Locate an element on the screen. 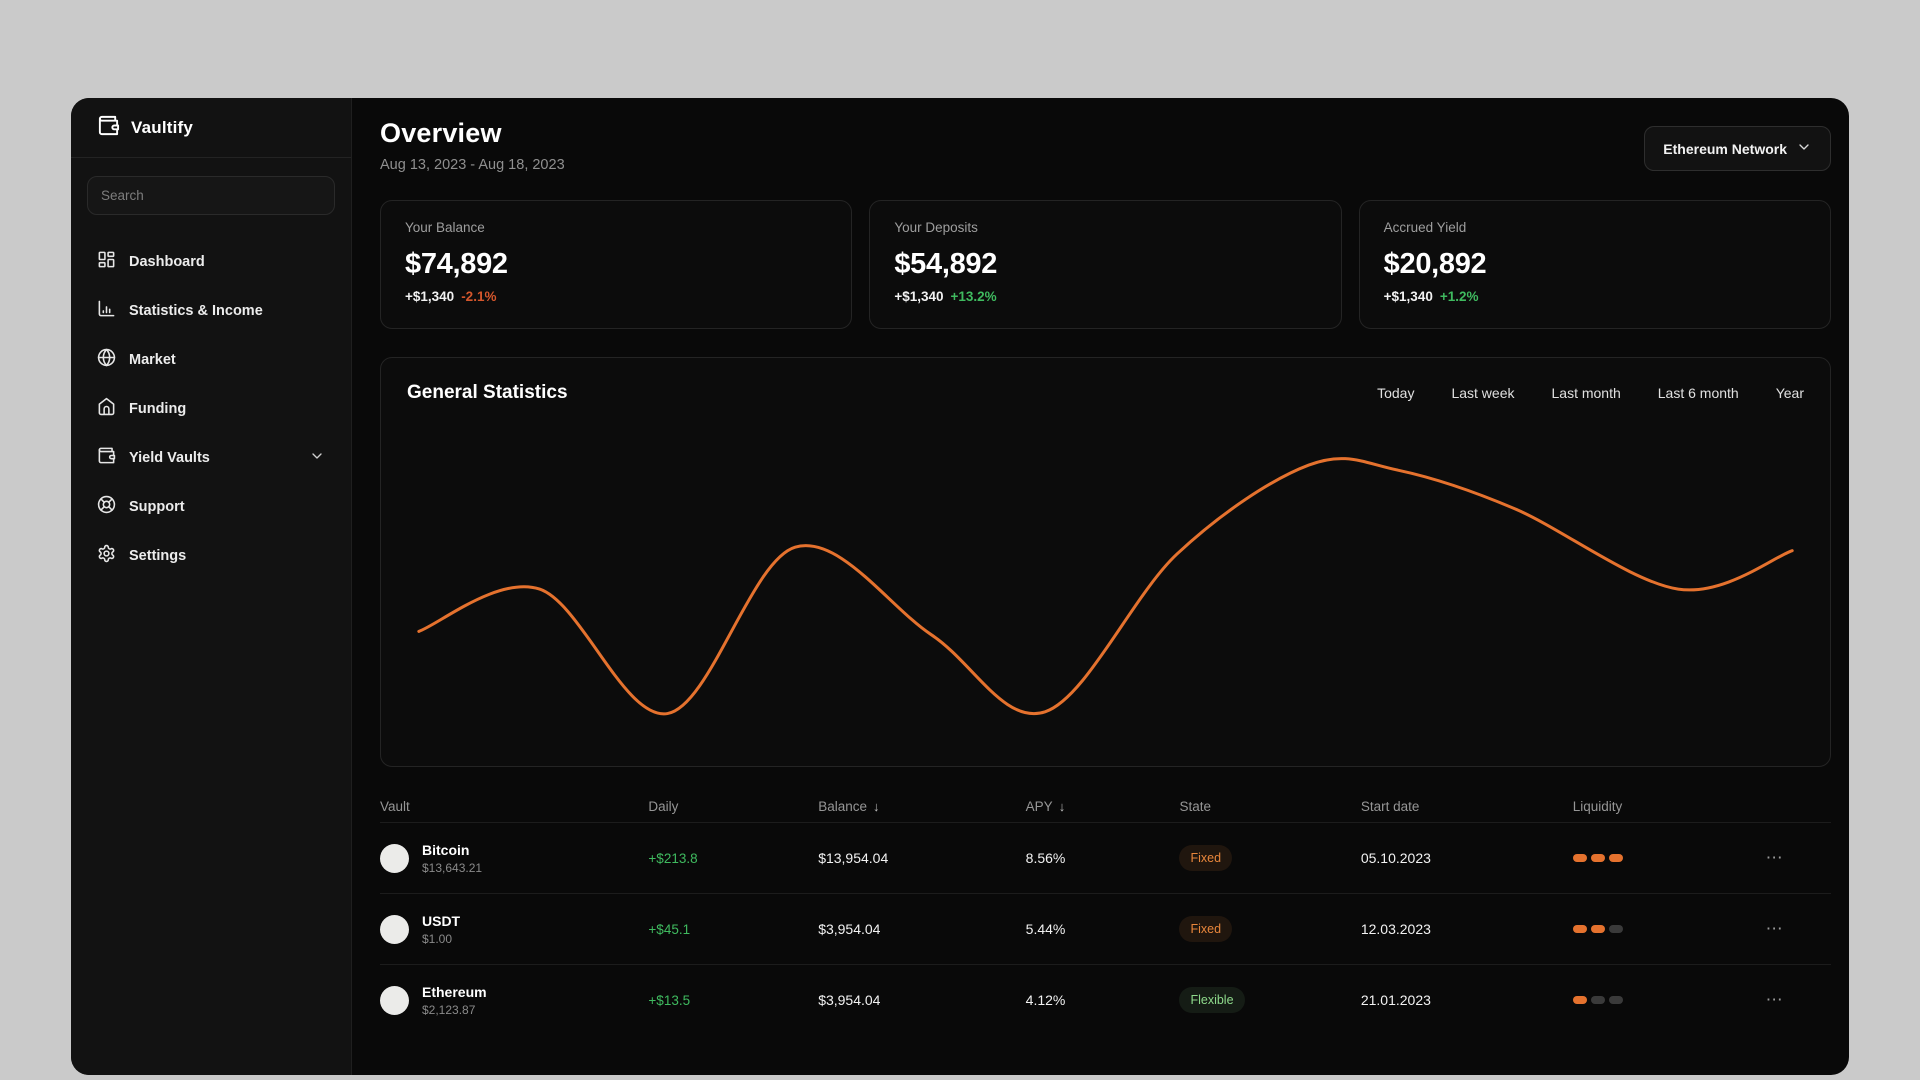 The image size is (1920, 1080). sidebar-item-label: Yield Vaults is located at coordinates (169, 457).